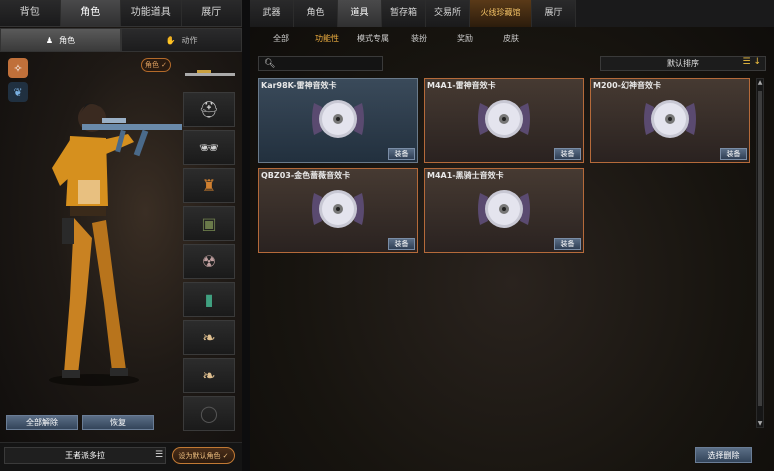 The image size is (774, 471). What do you see at coordinates (752, 62) in the screenshot?
I see `sort-order-icon: ☰ ↓` at bounding box center [752, 62].